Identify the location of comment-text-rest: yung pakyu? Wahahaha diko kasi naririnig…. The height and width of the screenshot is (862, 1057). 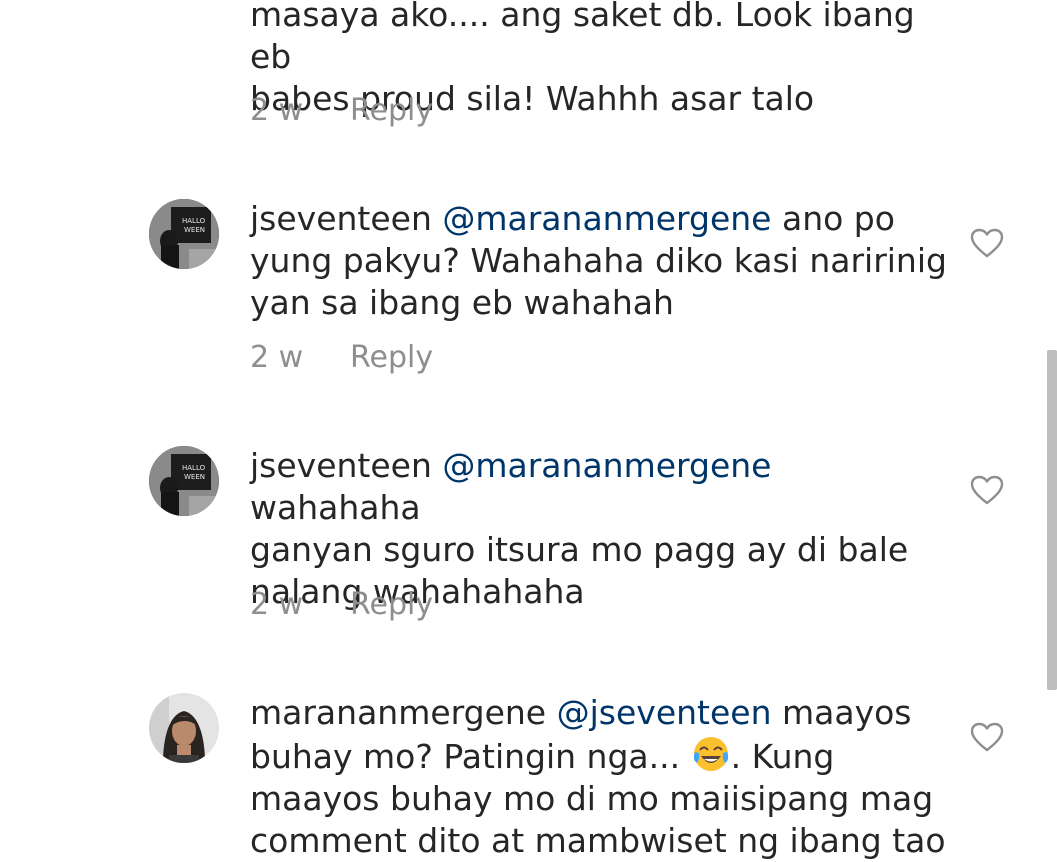
(598, 281).